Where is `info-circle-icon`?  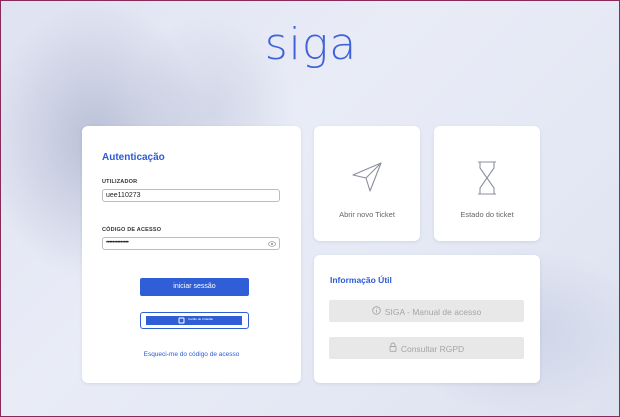 info-circle-icon is located at coordinates (376, 312).